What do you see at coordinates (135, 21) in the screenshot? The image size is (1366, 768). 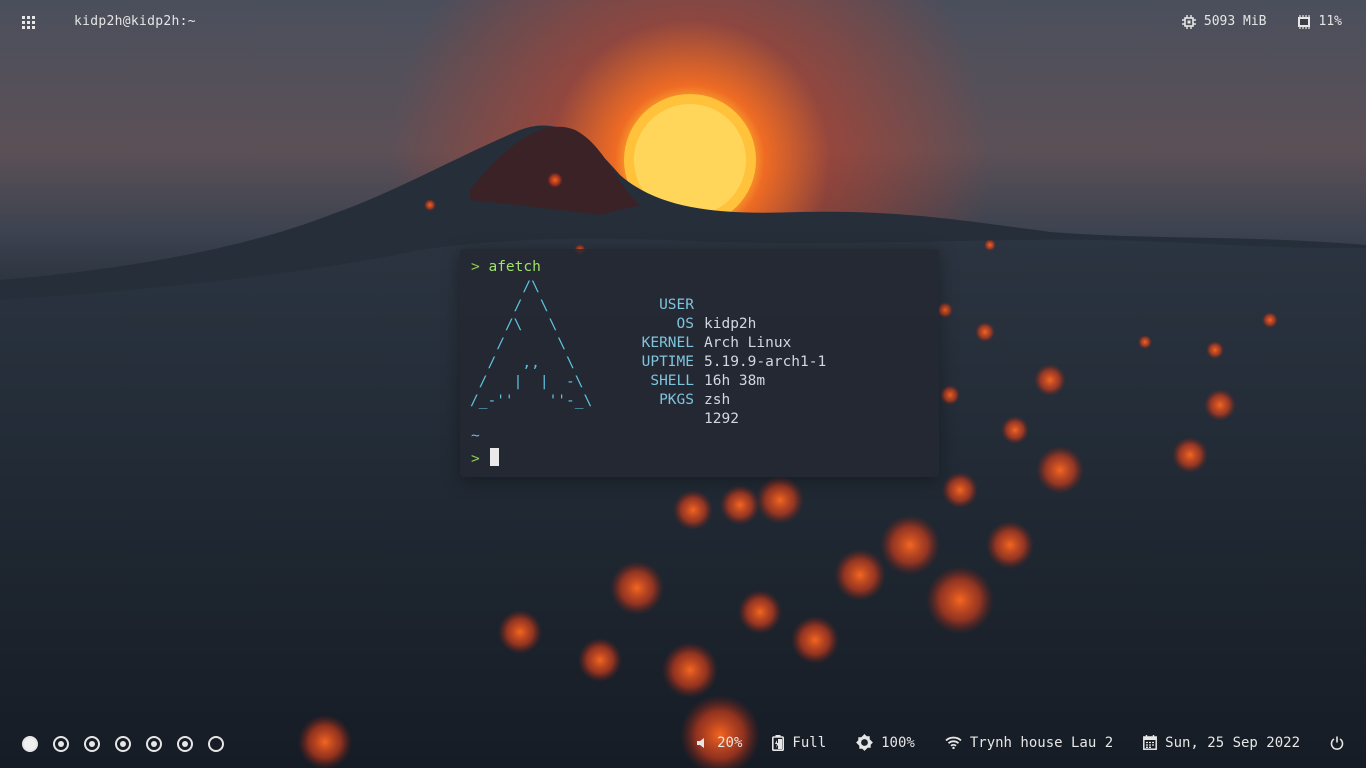 I see `window-title: kidp2h@kidp2h:~` at bounding box center [135, 21].